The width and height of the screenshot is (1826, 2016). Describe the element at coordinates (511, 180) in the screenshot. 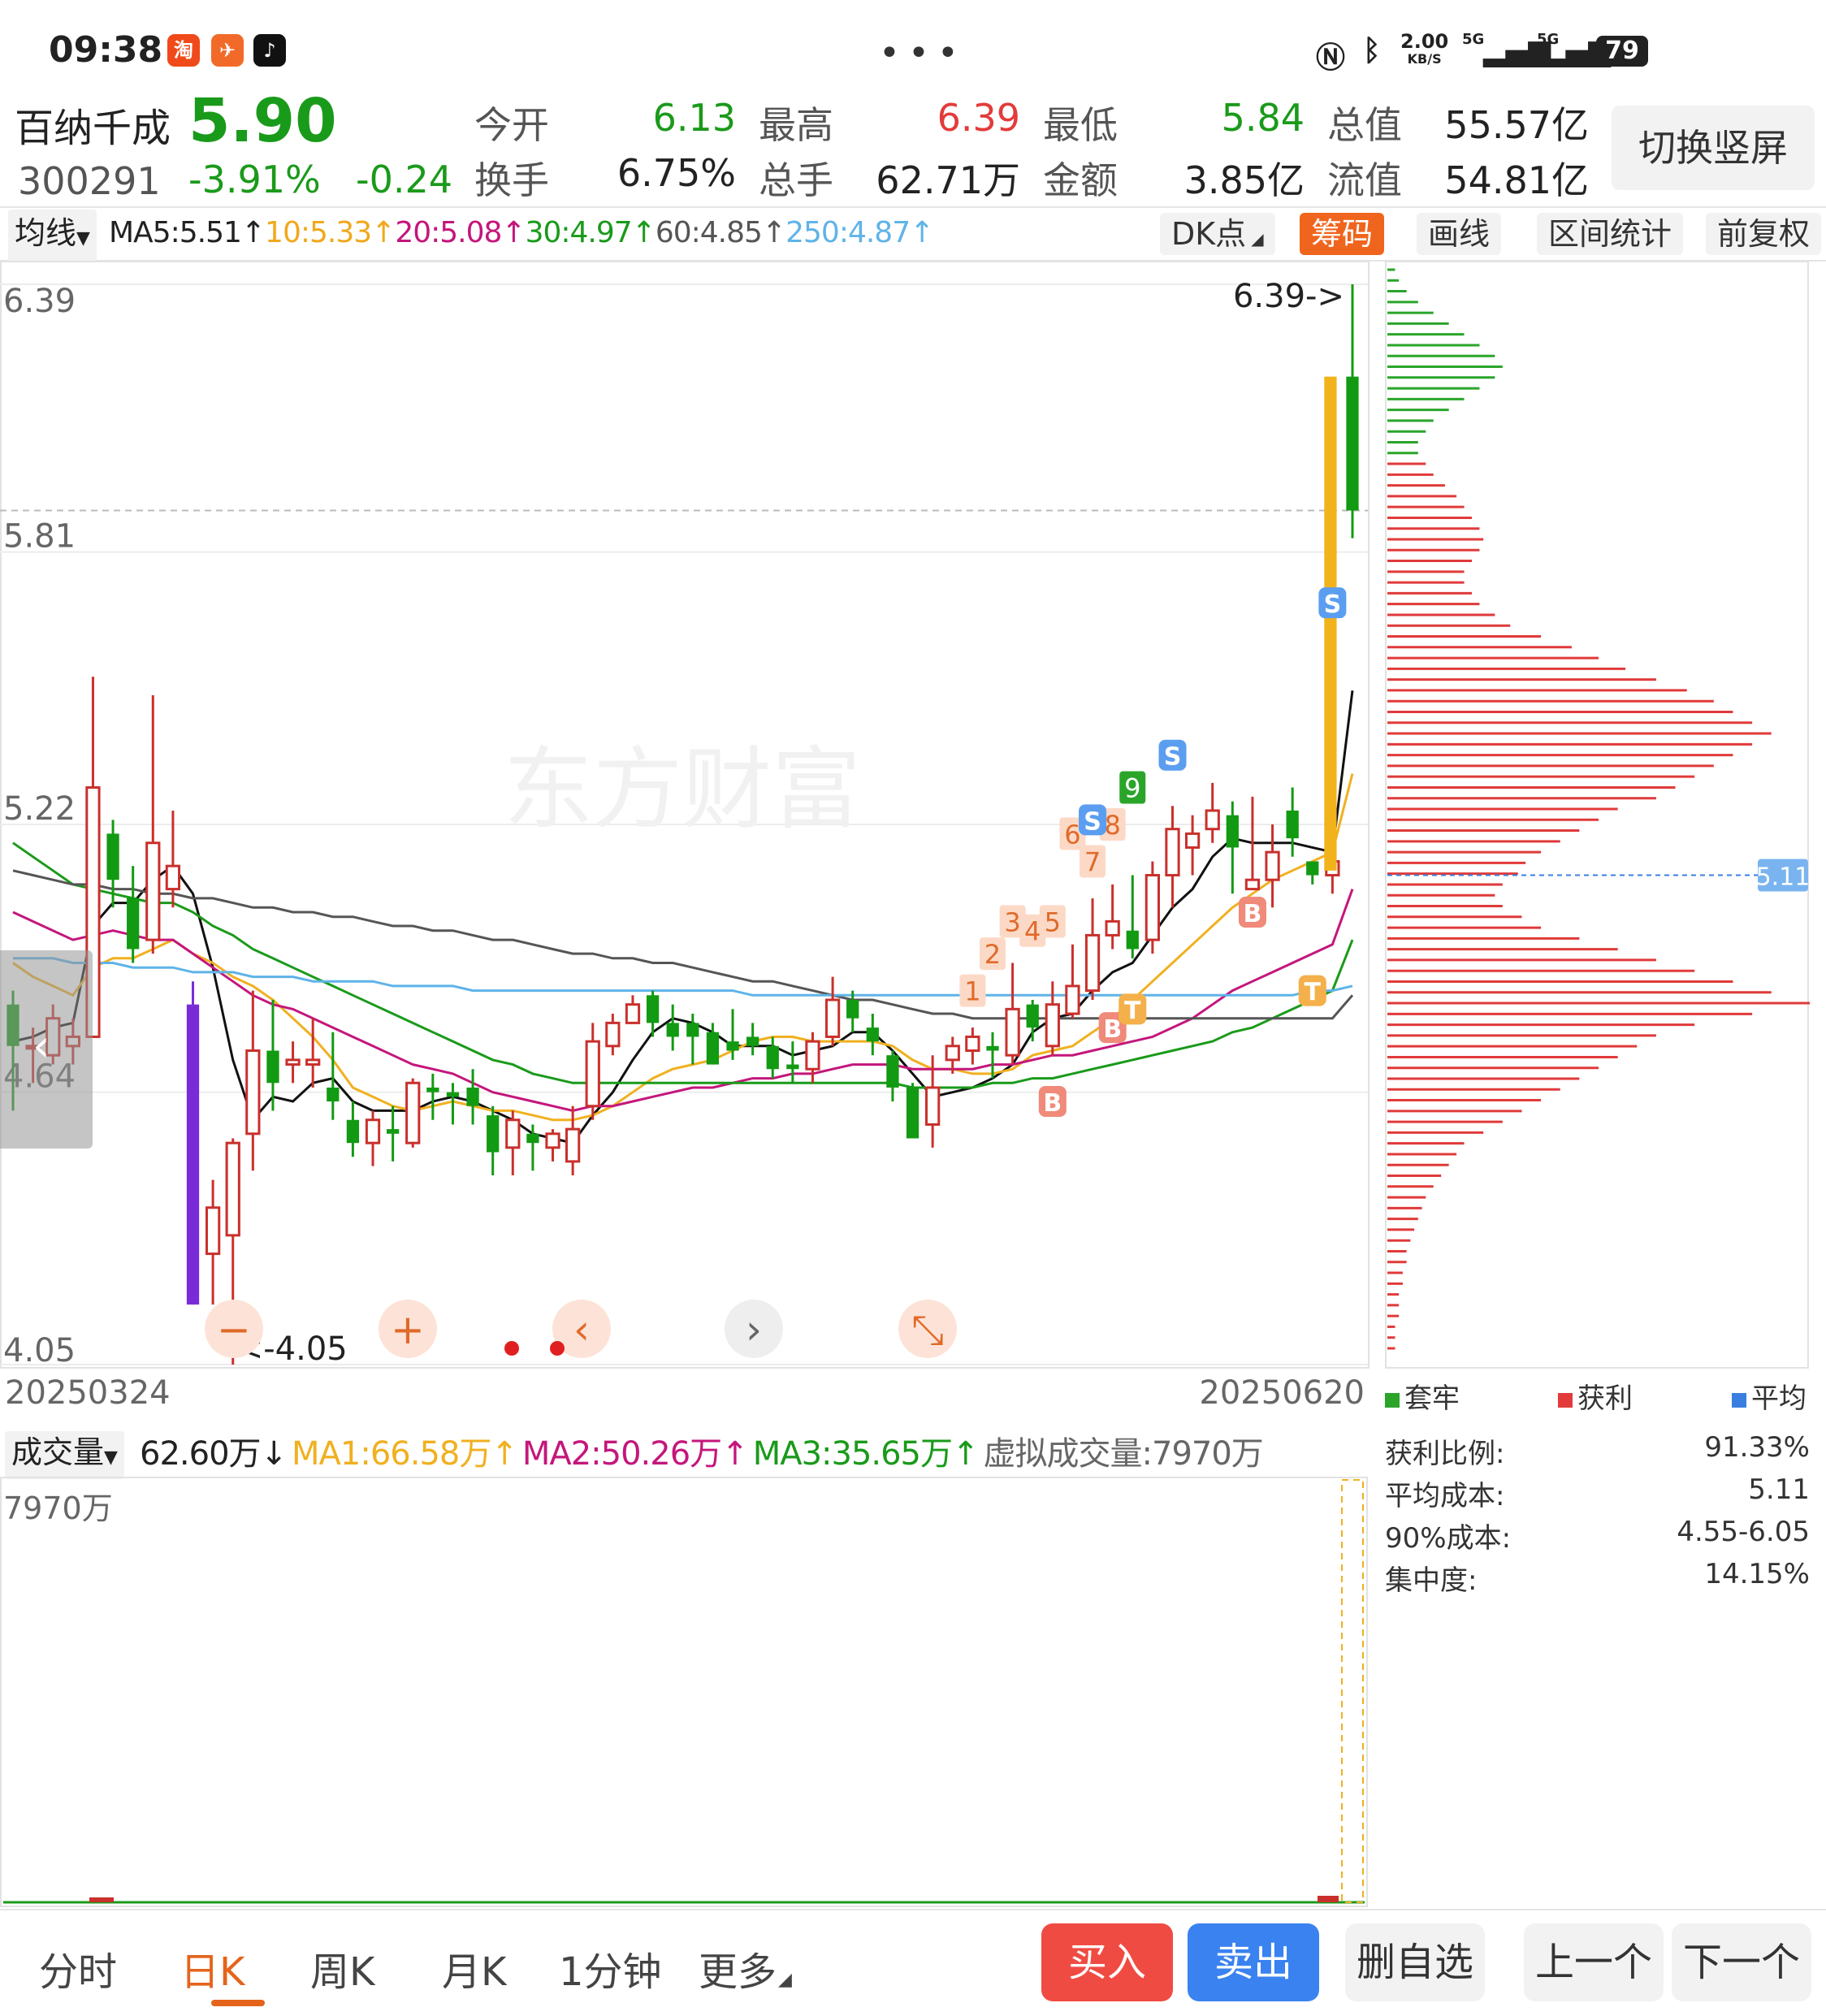

I see `quote-label: 换手` at that location.